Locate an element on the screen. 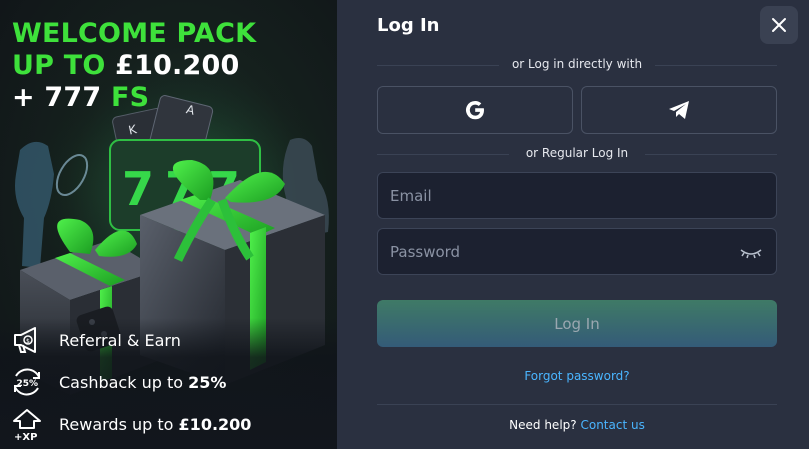 This screenshot has width=809, height=449. svg-text: 7 is located at coordinates (138, 189).